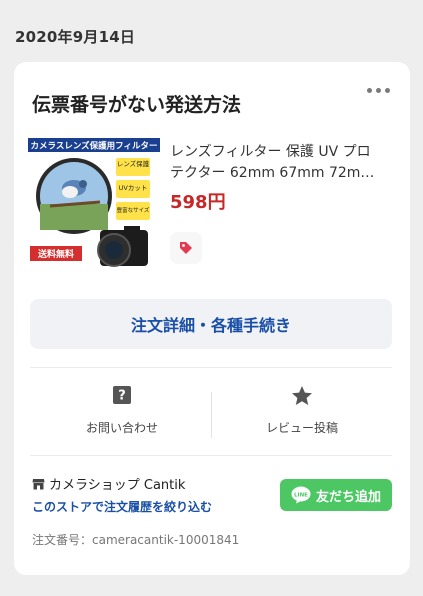 The image size is (423, 596). What do you see at coordinates (75, 37) in the screenshot?
I see `order-date: 2020年9月14日` at bounding box center [75, 37].